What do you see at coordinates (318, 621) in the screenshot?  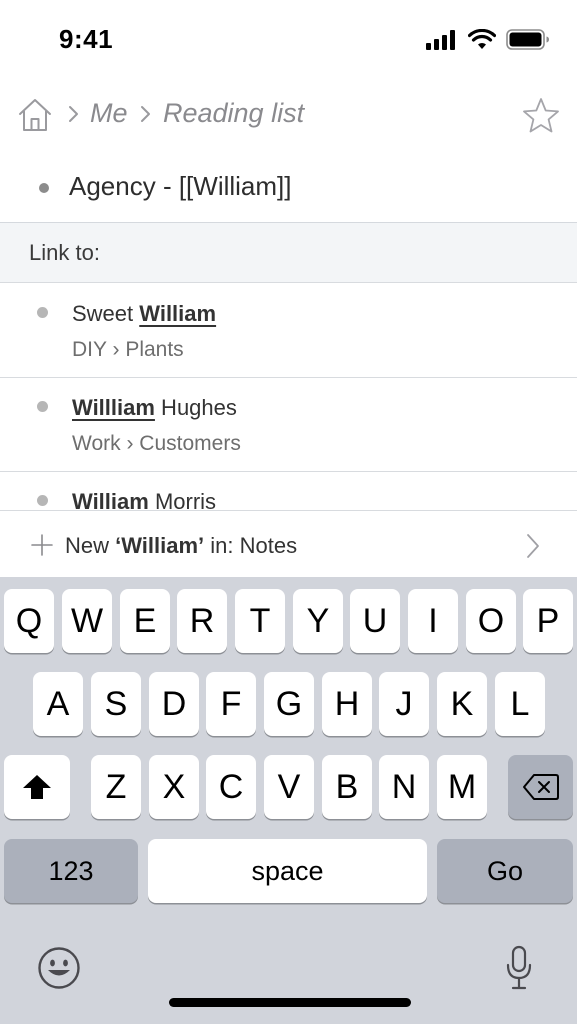 I see `key-y: Y` at bounding box center [318, 621].